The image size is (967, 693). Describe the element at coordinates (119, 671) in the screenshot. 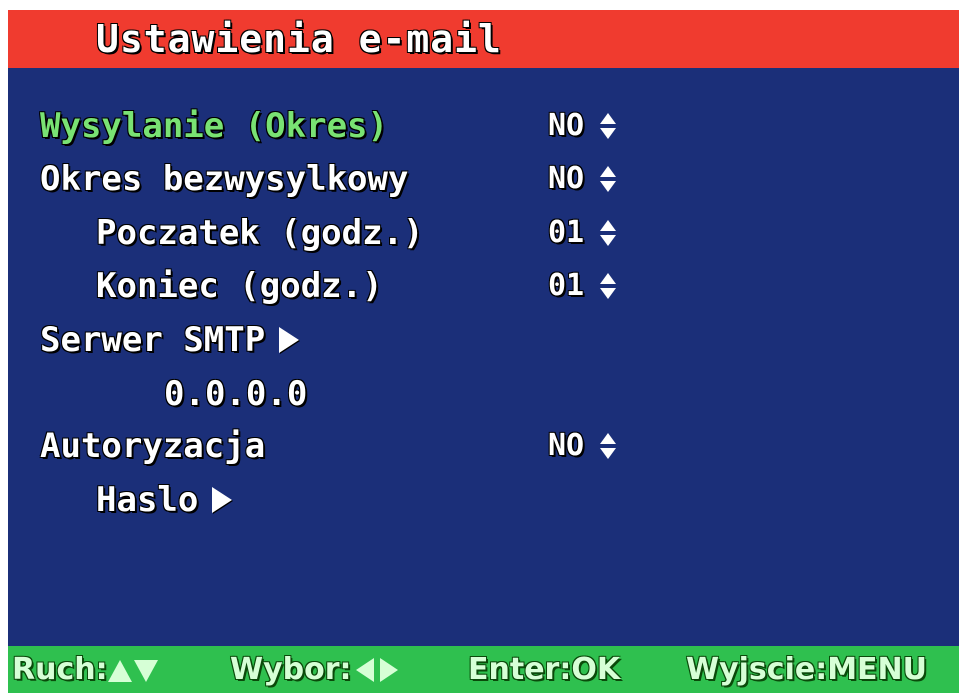

I see `up-triangle-icon` at that location.